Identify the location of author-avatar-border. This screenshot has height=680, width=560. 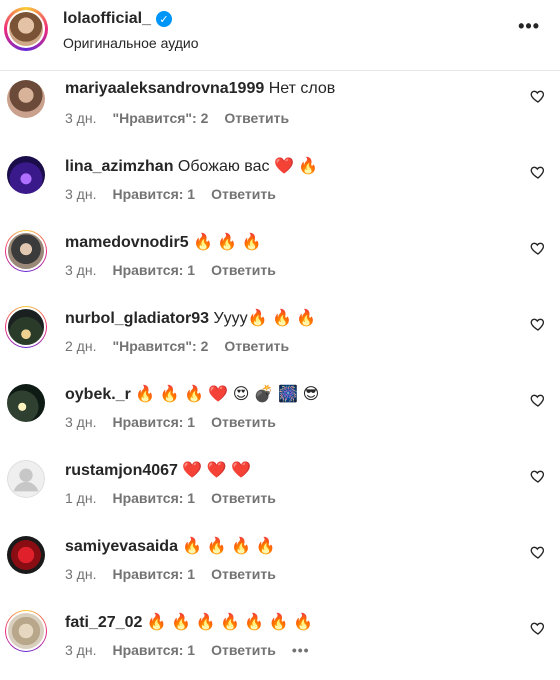
(26, 29).